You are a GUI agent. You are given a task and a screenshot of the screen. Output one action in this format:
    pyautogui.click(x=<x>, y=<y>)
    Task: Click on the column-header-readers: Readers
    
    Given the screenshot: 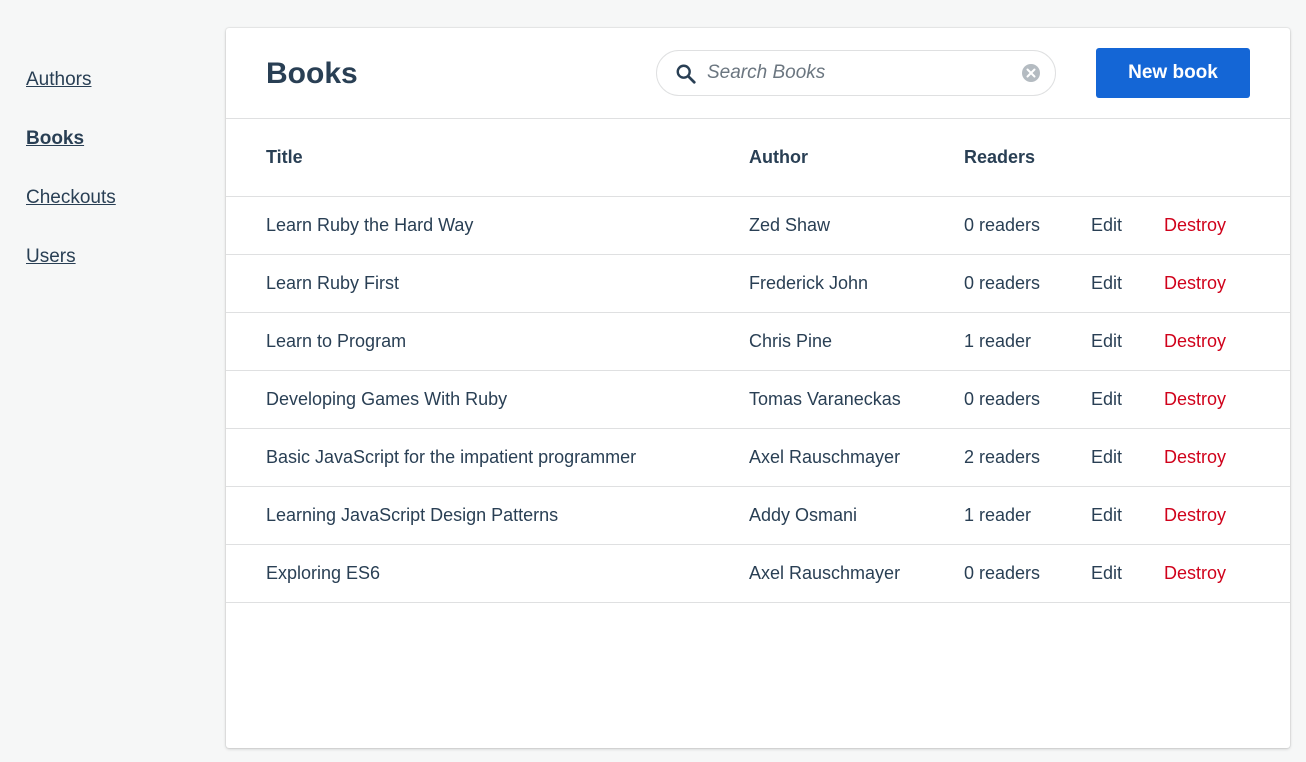 What is the action you would take?
    pyautogui.click(x=1027, y=158)
    